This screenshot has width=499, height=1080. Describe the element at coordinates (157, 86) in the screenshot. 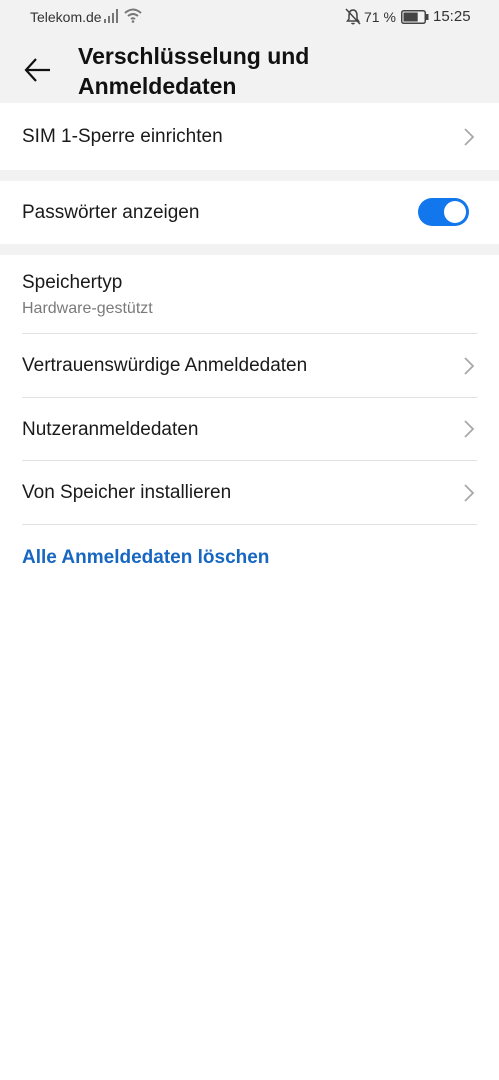

I see `page-title-line-2: Anmeldedaten` at that location.